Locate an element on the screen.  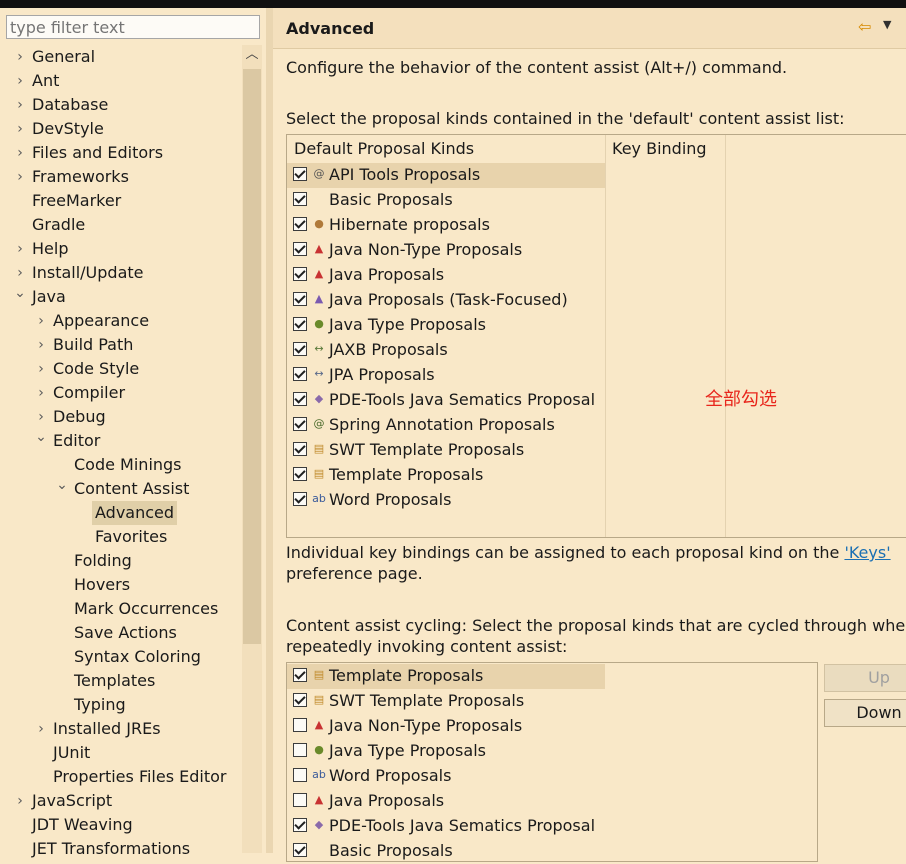
proposal-row: ↔ JAXB Proposals is located at coordinates (446, 350).